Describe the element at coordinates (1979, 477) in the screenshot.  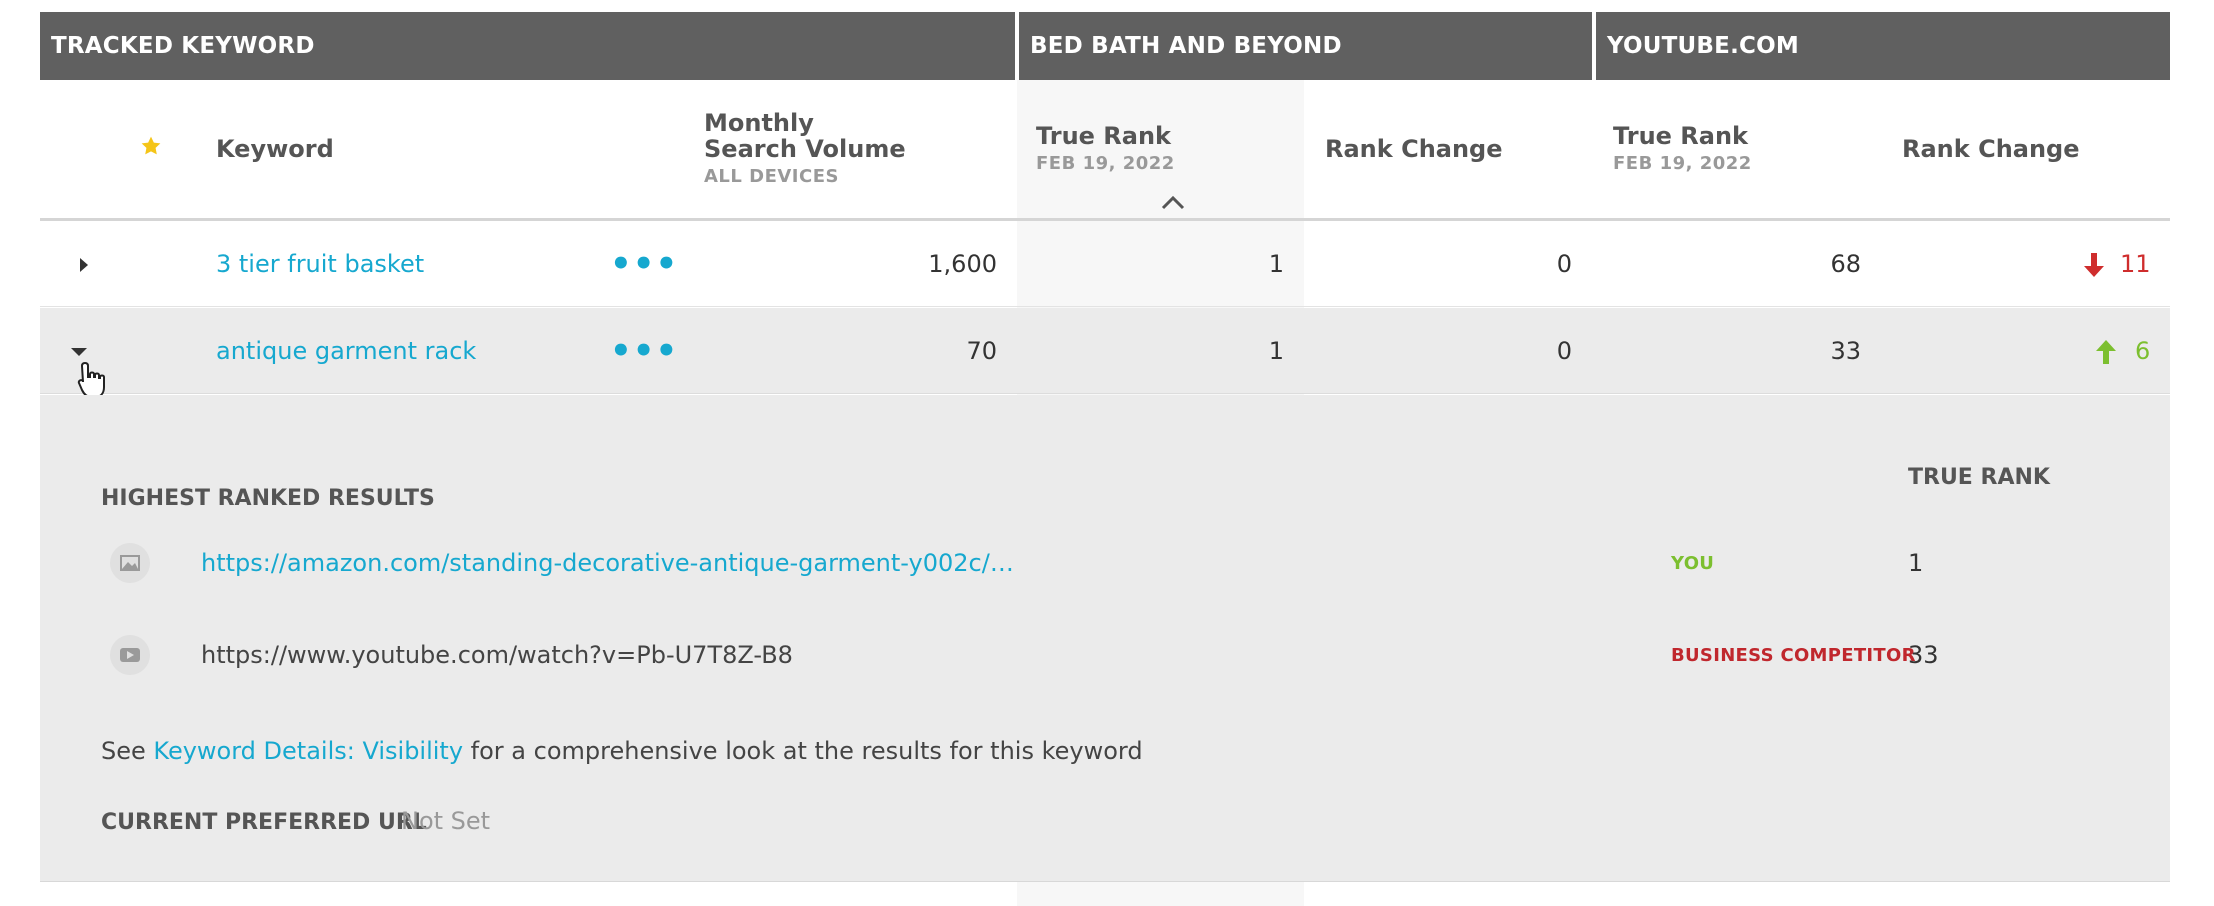
I see `true-rank-results-header: TRUE RANK` at that location.